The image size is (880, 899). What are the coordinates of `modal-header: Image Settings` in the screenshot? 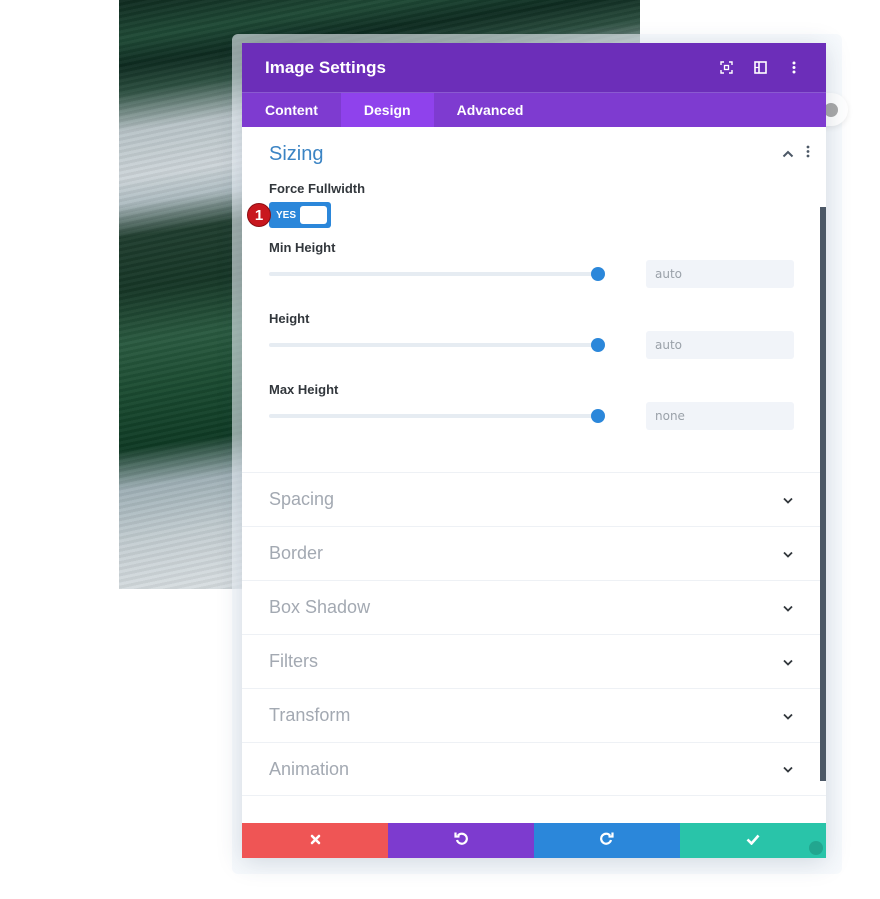 It's located at (534, 68).